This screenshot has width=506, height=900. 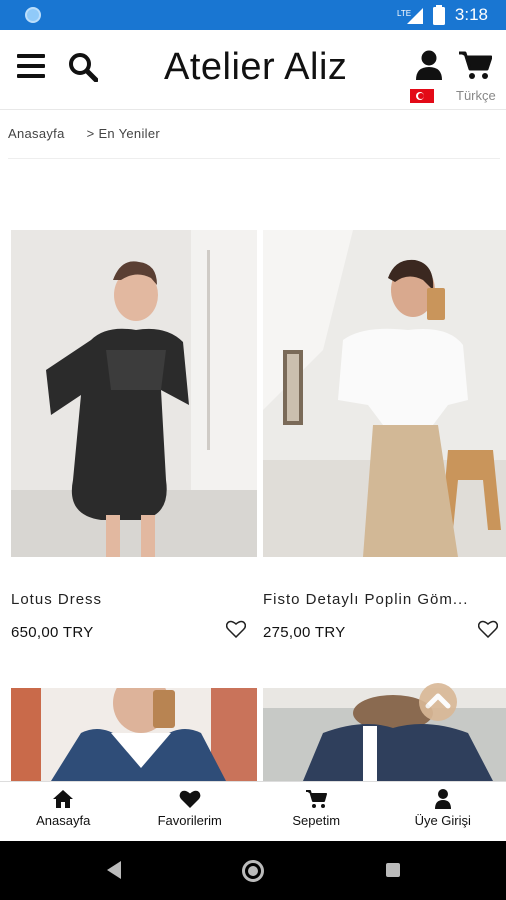 I want to click on scroll-to-top-button, so click(x=438, y=702).